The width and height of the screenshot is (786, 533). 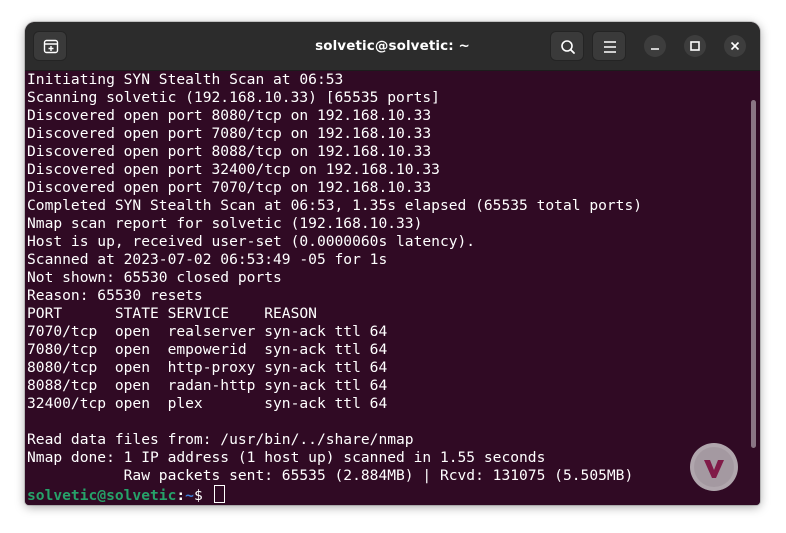 What do you see at coordinates (102, 495) in the screenshot?
I see `prompt-user-host: solvetic@solvetic` at bounding box center [102, 495].